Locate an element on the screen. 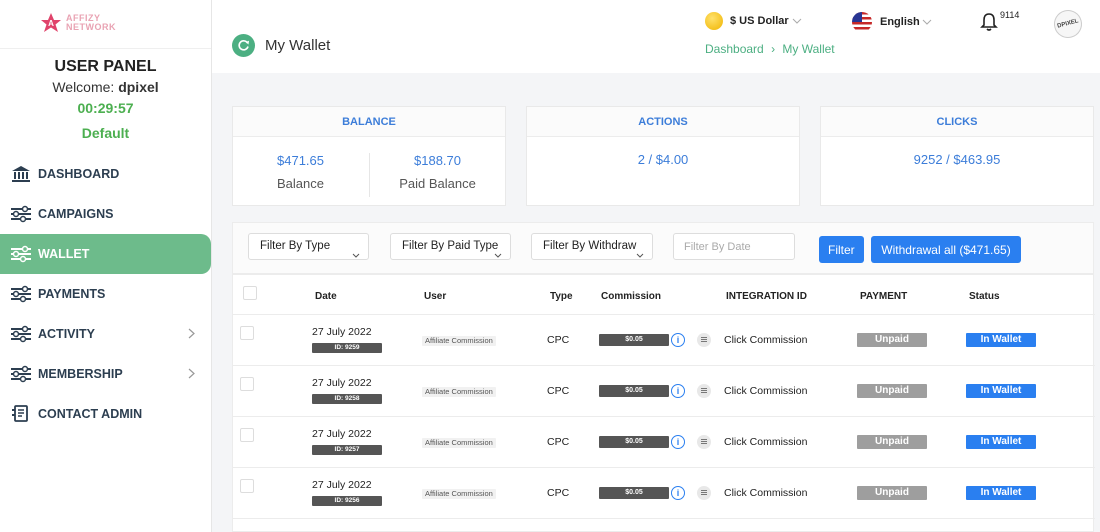 The width and height of the screenshot is (1100, 532). page-title: My Wallet is located at coordinates (298, 45).